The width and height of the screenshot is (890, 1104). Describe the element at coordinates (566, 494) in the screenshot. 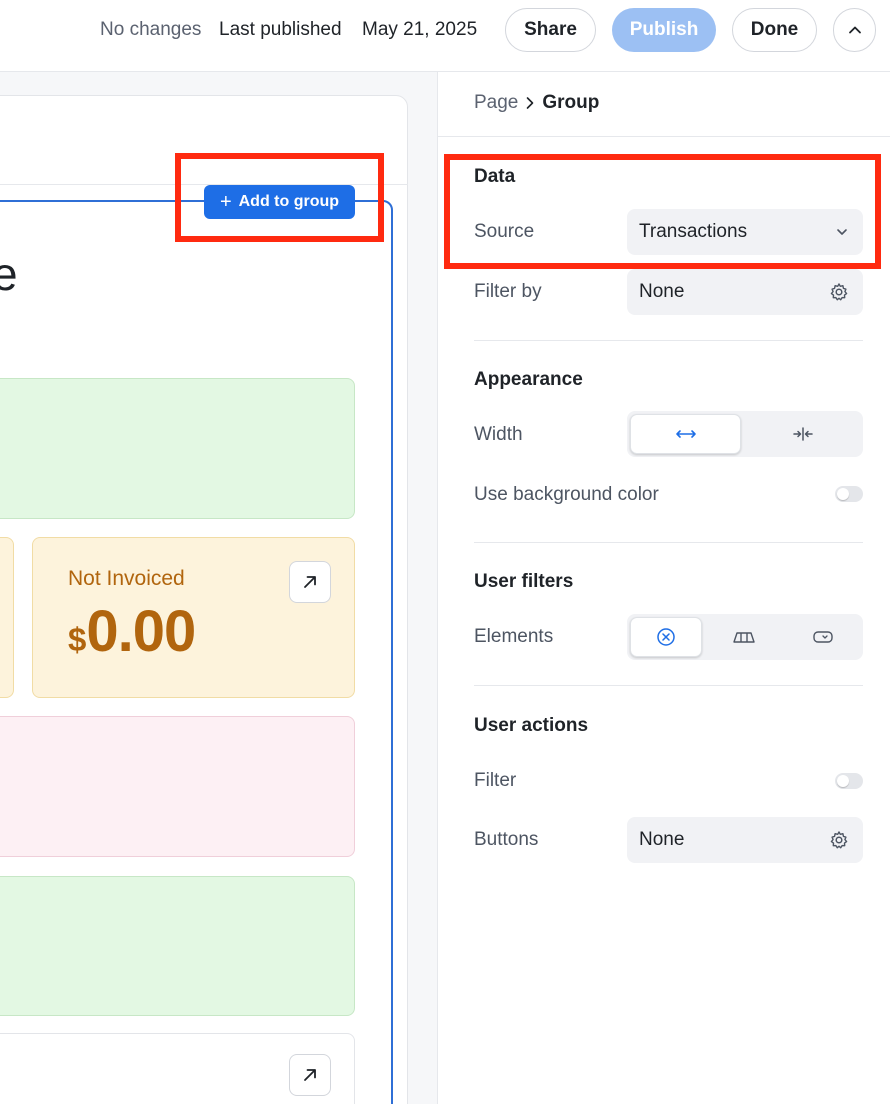

I see `background-color-label: Use background color` at that location.